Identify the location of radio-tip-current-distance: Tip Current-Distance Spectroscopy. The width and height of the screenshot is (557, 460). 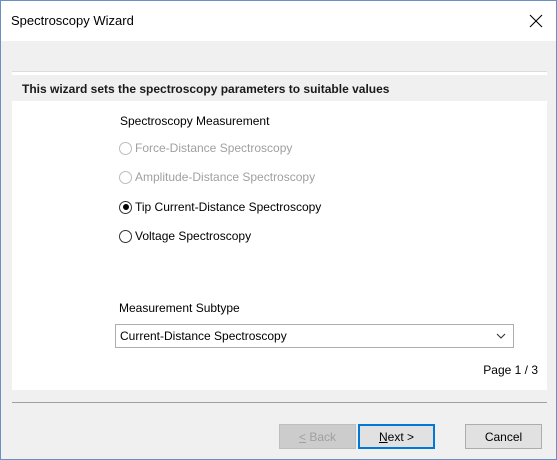
(220, 207).